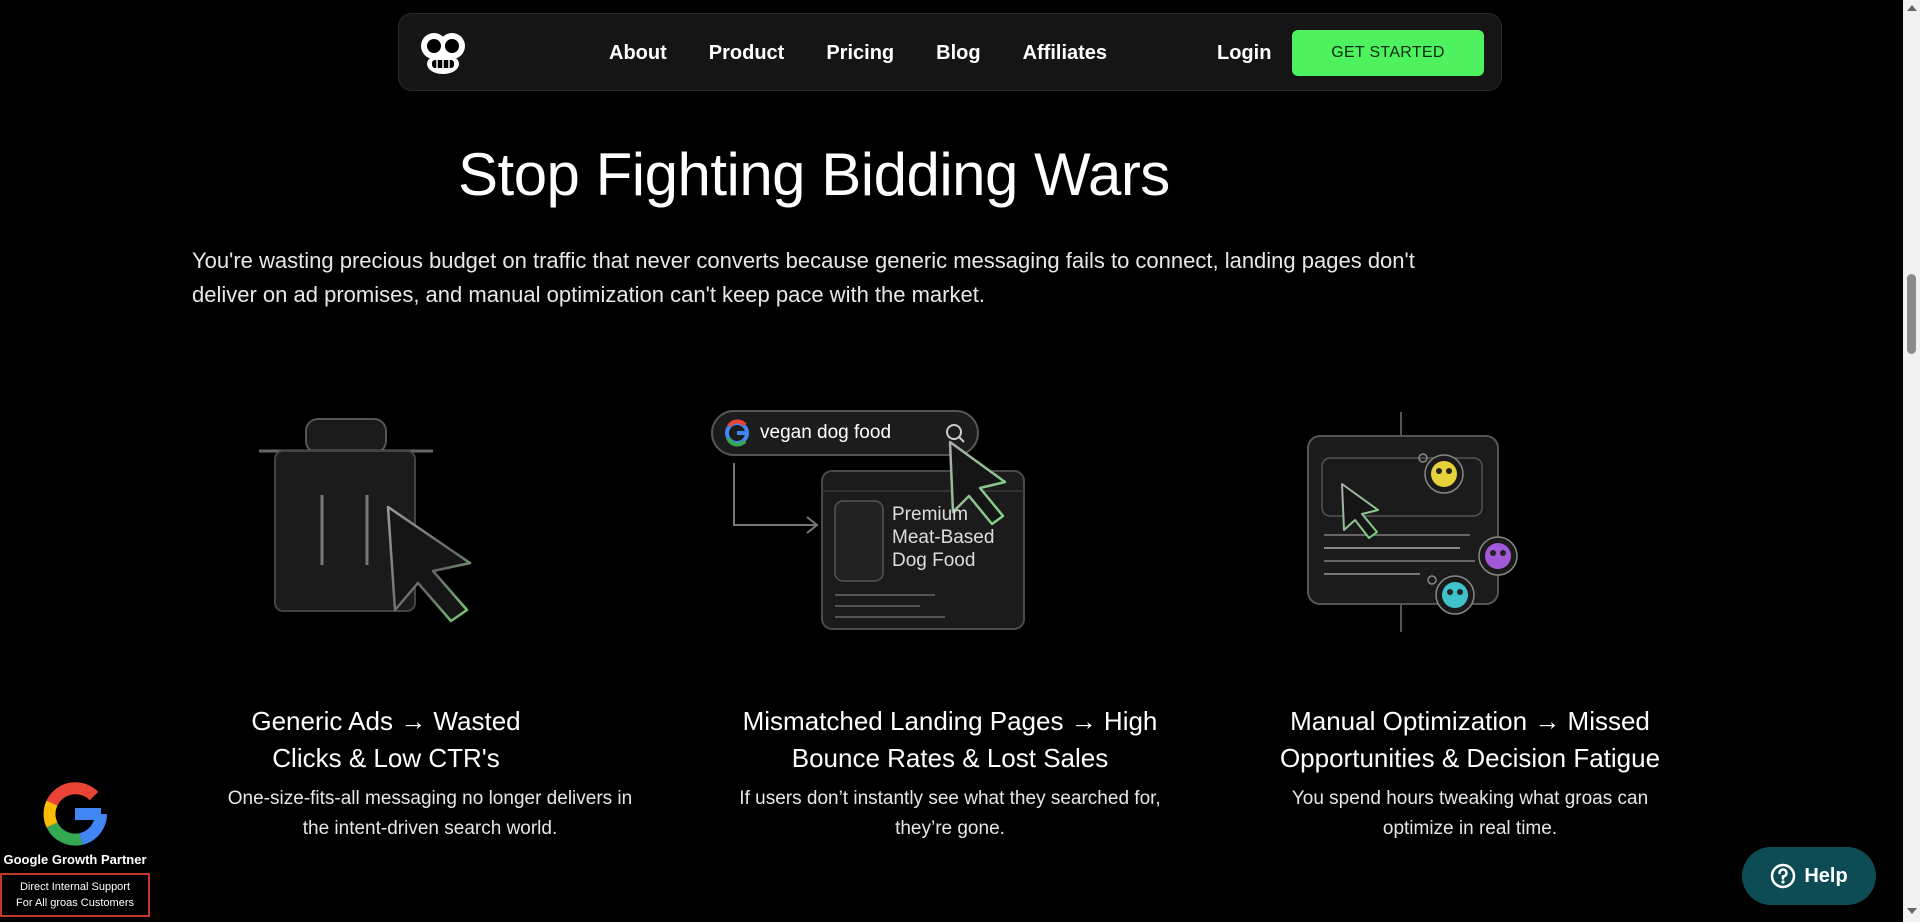 The image size is (1920, 922). I want to click on help-button: Help, so click(1809, 876).